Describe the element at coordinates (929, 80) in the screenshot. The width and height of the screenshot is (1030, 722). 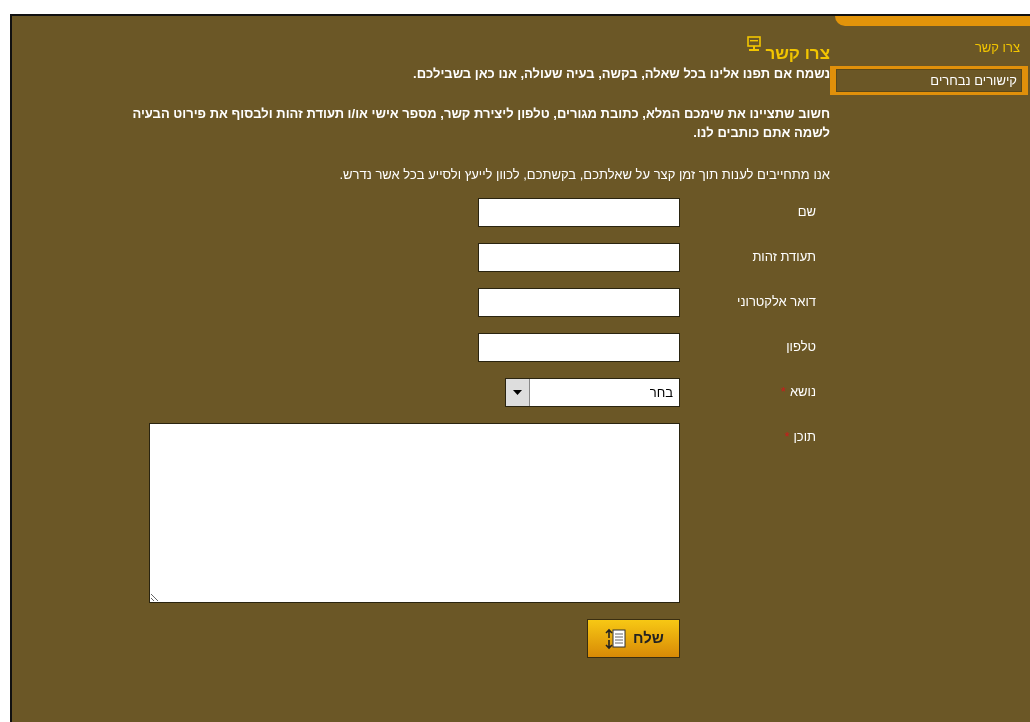
I see `sidebar-link: קישורים נבחרים` at that location.